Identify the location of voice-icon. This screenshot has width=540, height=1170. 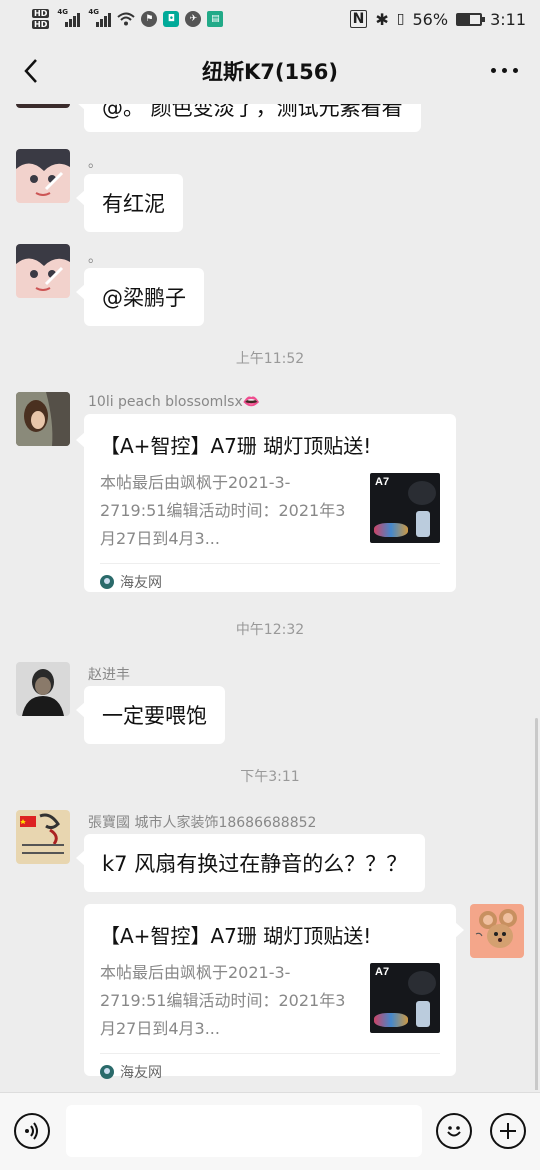
(31, 1131).